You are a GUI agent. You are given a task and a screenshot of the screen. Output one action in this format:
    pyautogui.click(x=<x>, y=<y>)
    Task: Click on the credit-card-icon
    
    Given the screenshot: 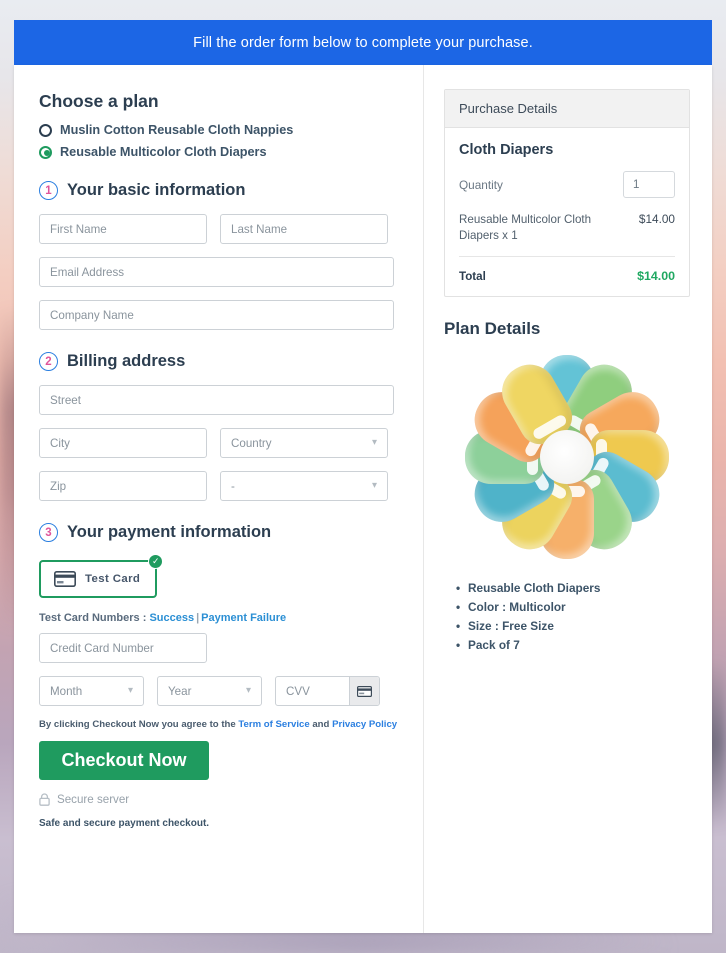 What is the action you would take?
    pyautogui.click(x=65, y=579)
    